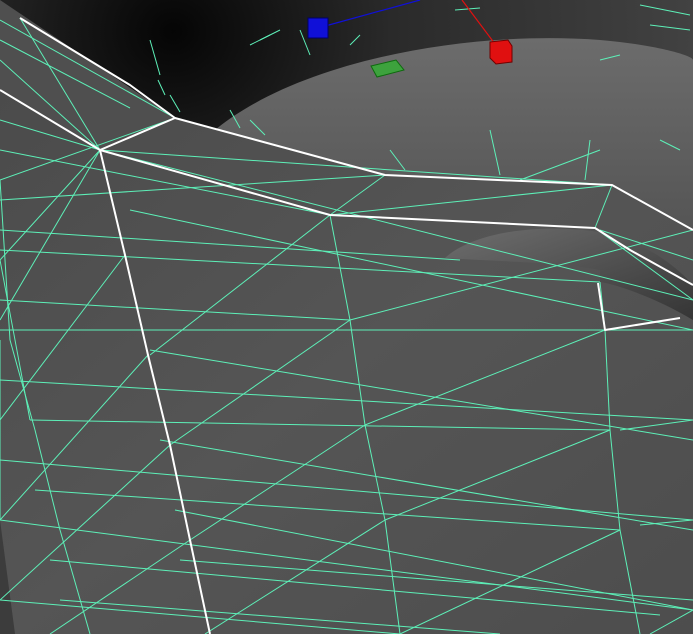 This screenshot has height=634, width=693. Describe the element at coordinates (318, 28) in the screenshot. I see `z-axis-handle-icon` at that location.